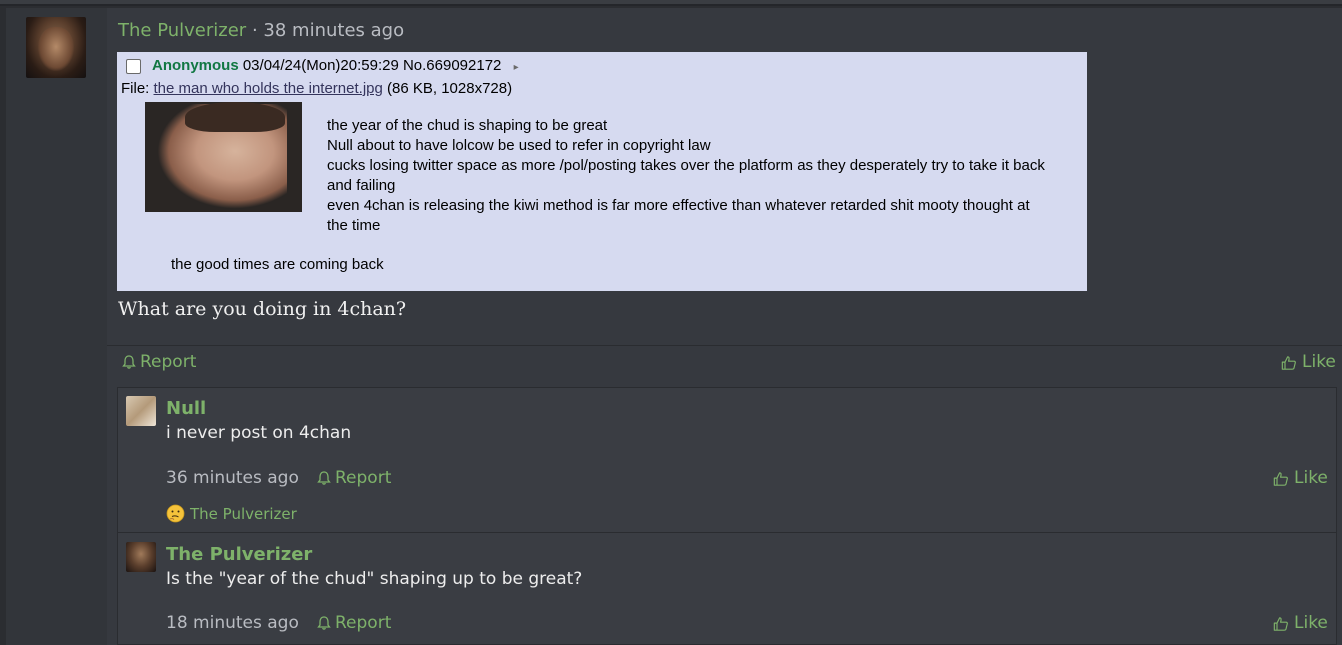  I want to click on reply-timestamp: 36 minutes ago, so click(232, 478).